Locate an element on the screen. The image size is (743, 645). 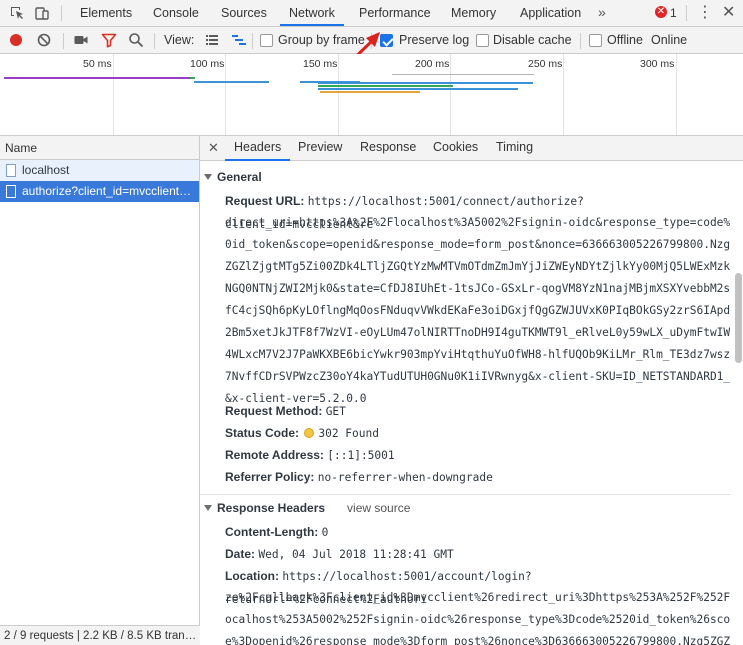
expand-triangle-icon is located at coordinates (208, 176).